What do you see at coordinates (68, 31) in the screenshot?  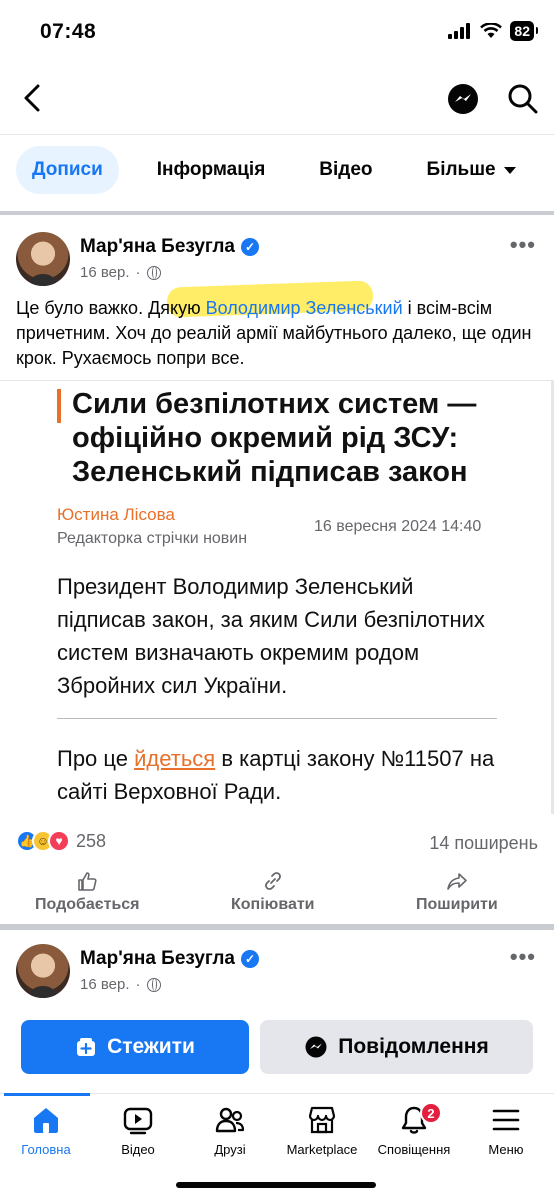 I see `status-time: 07:48` at bounding box center [68, 31].